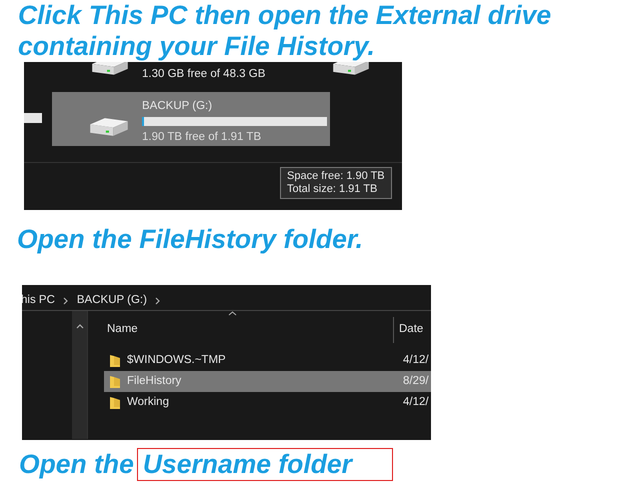 The width and height of the screenshot is (618, 498). I want to click on column-header: Name, so click(248, 330).